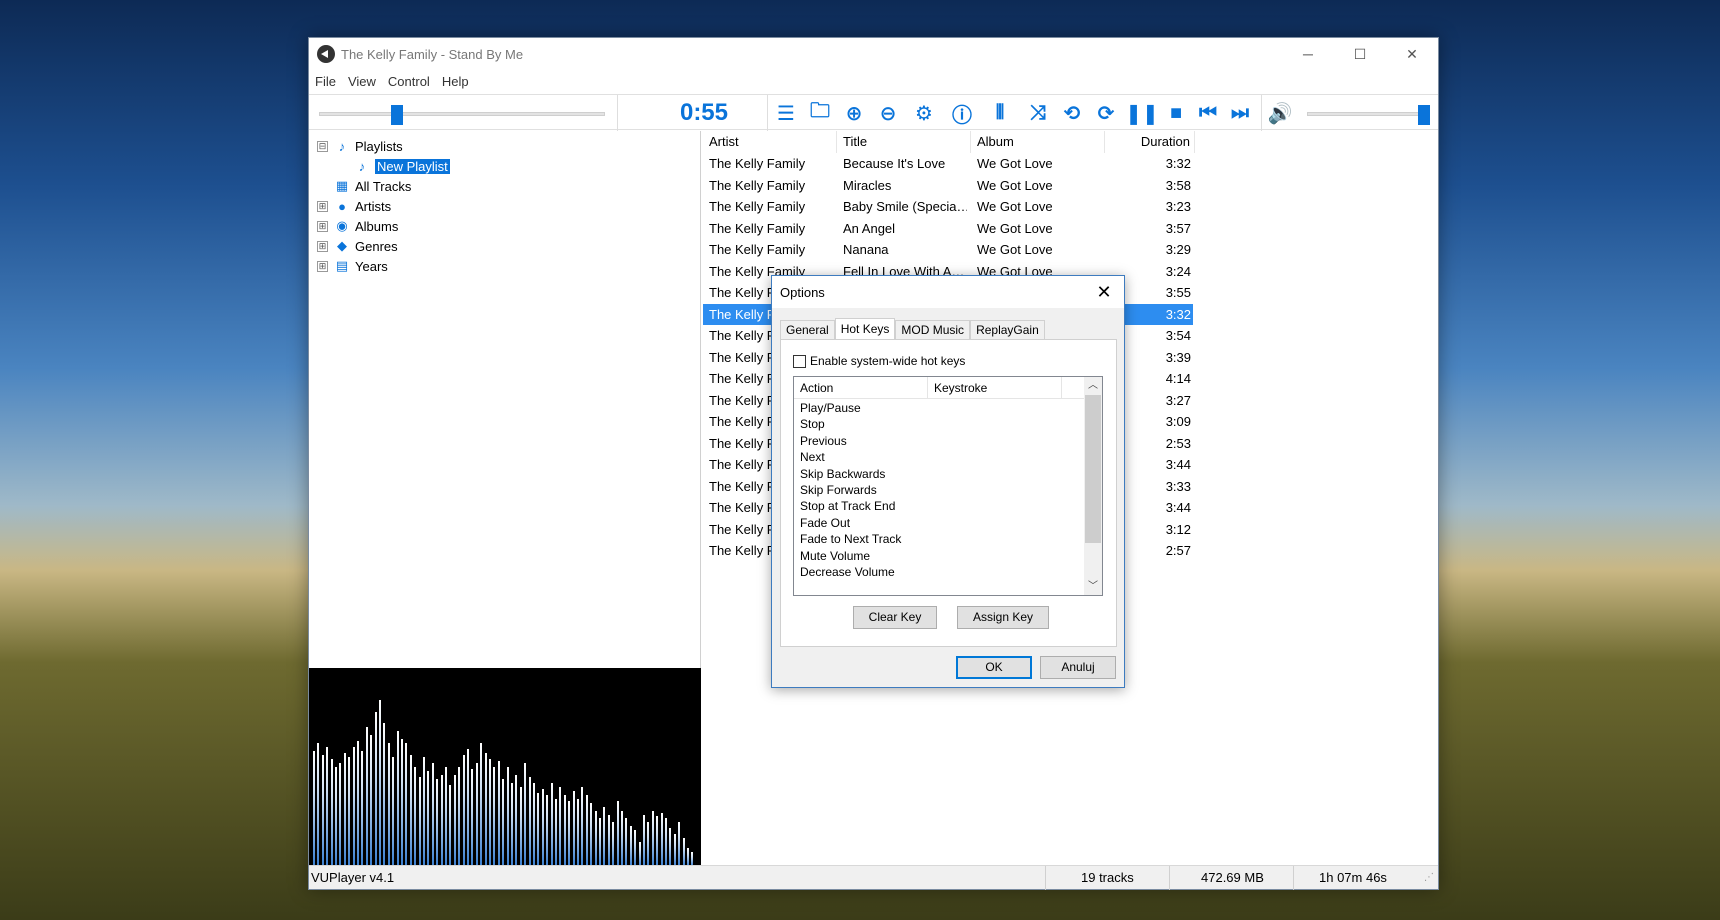 This screenshot has width=1720, height=920. I want to click on maximize-button: ☐, so click(1360, 54).